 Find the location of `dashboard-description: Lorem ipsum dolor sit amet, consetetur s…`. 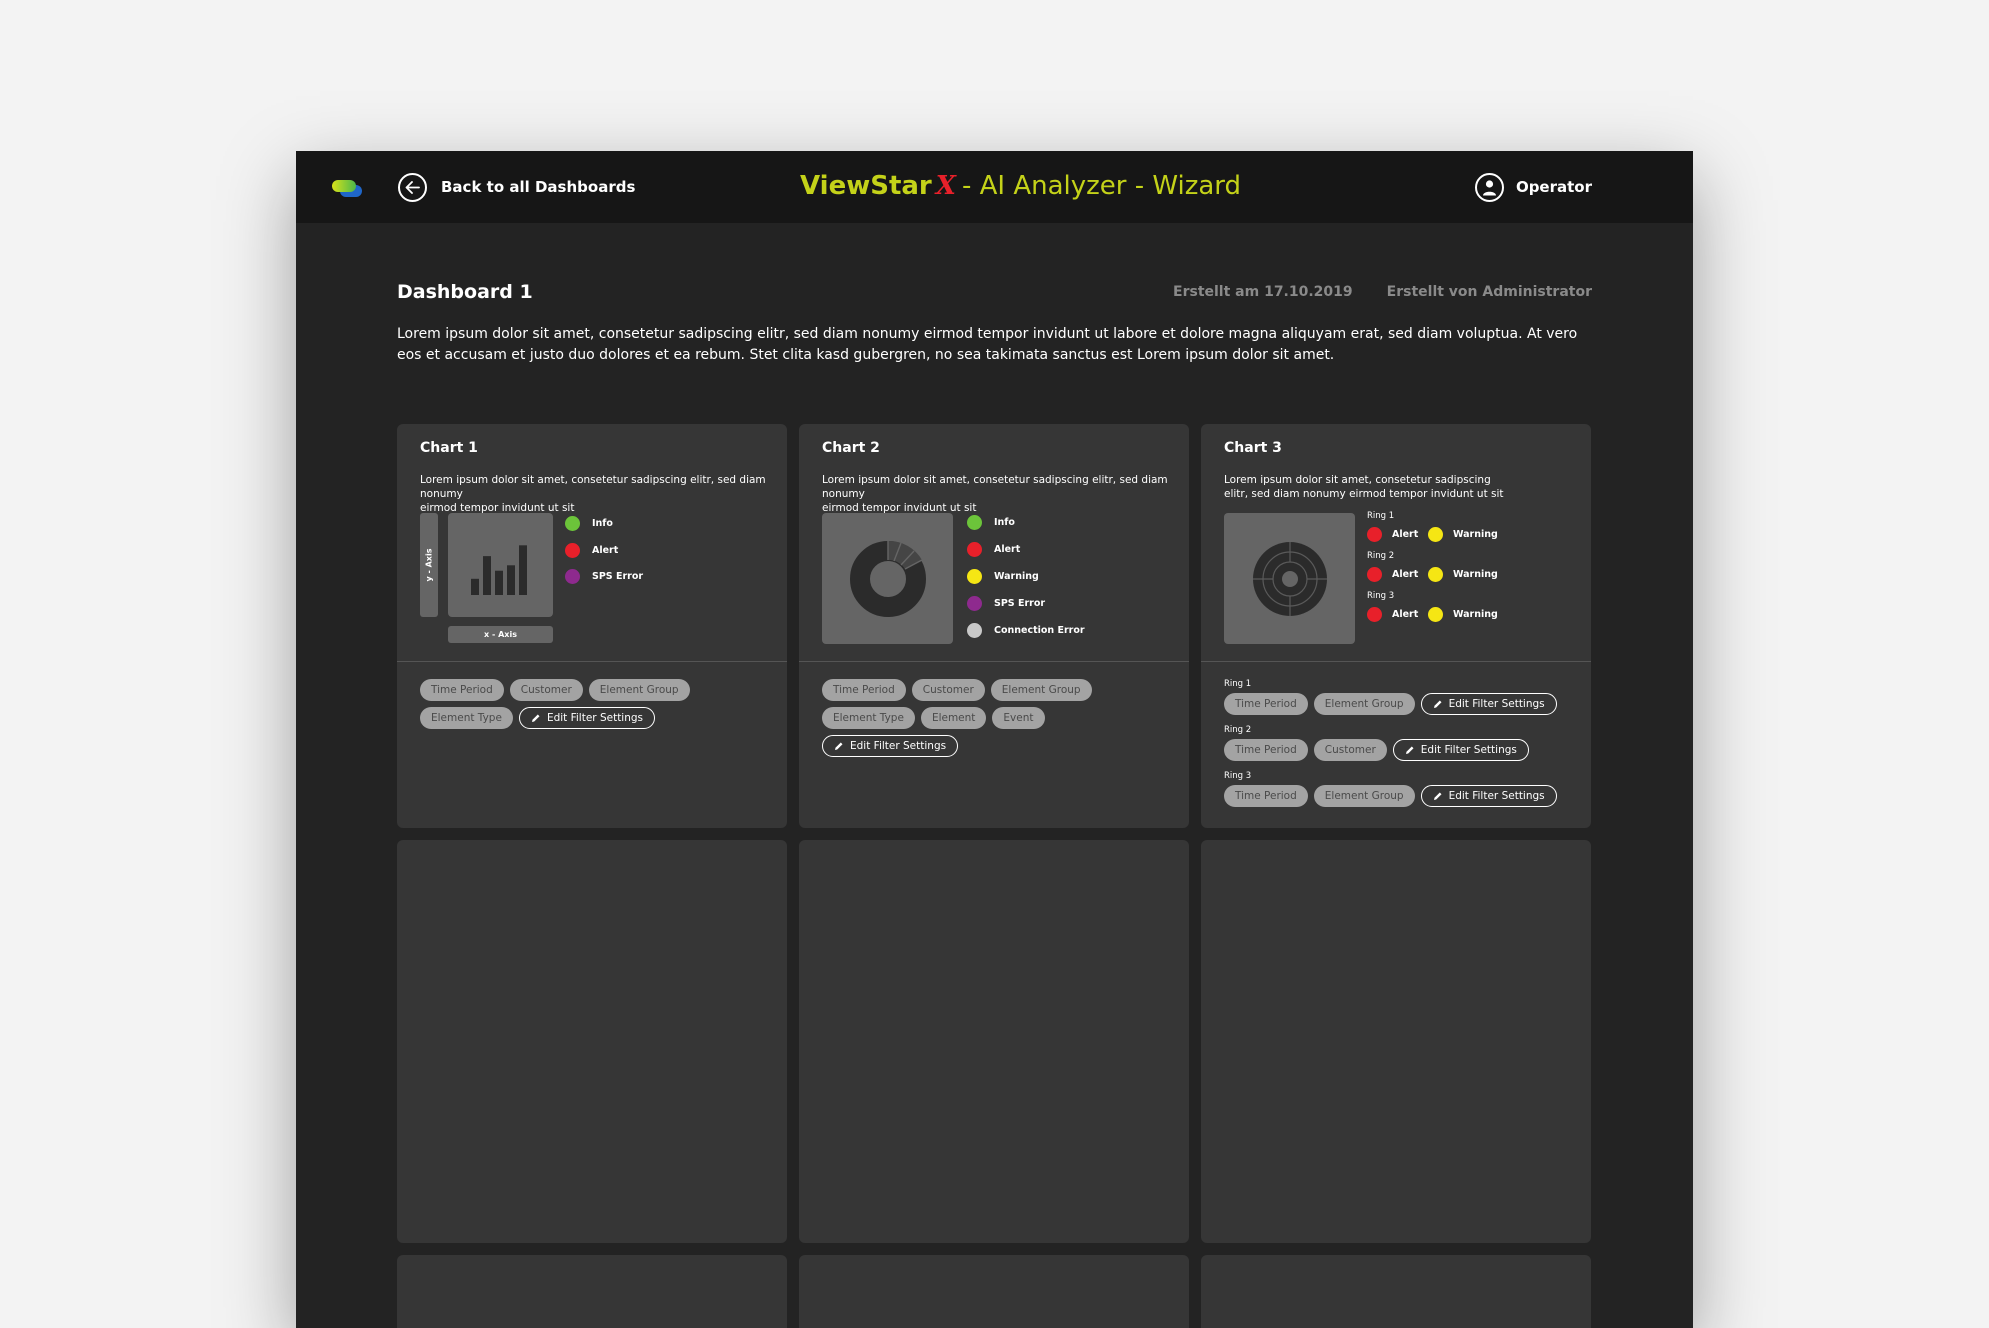

dashboard-description: Lorem ipsum dolor sit amet, consetetur s… is located at coordinates (987, 344).